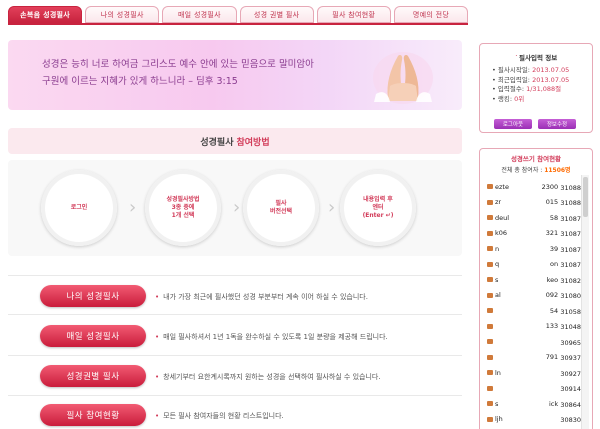  Describe the element at coordinates (552, 279) in the screenshot. I see `participant-partial: keo` at that location.